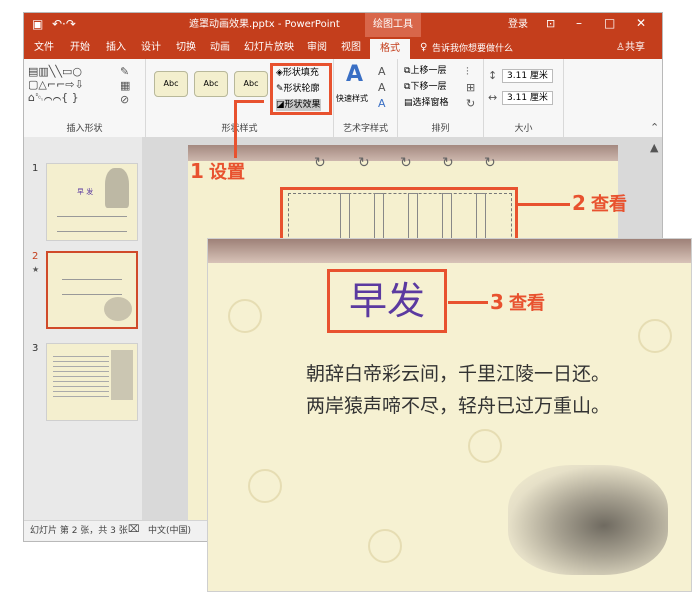 The image size is (700, 592). What do you see at coordinates (80, 48) in the screenshot?
I see `tab-home: 开始` at bounding box center [80, 48].